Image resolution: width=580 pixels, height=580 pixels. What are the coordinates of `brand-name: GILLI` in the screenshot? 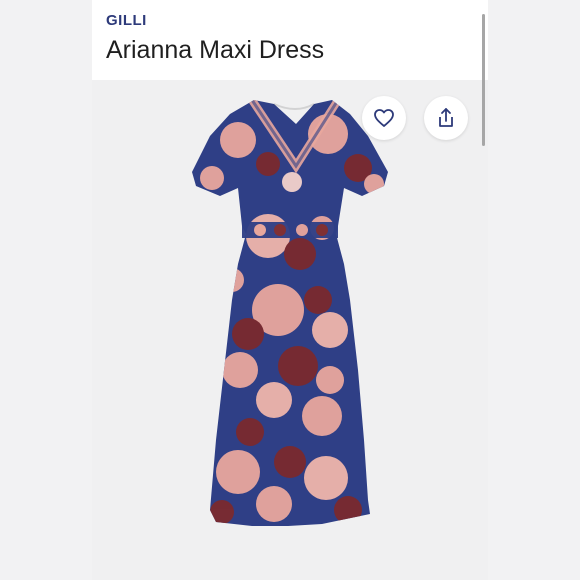 It's located at (126, 20).